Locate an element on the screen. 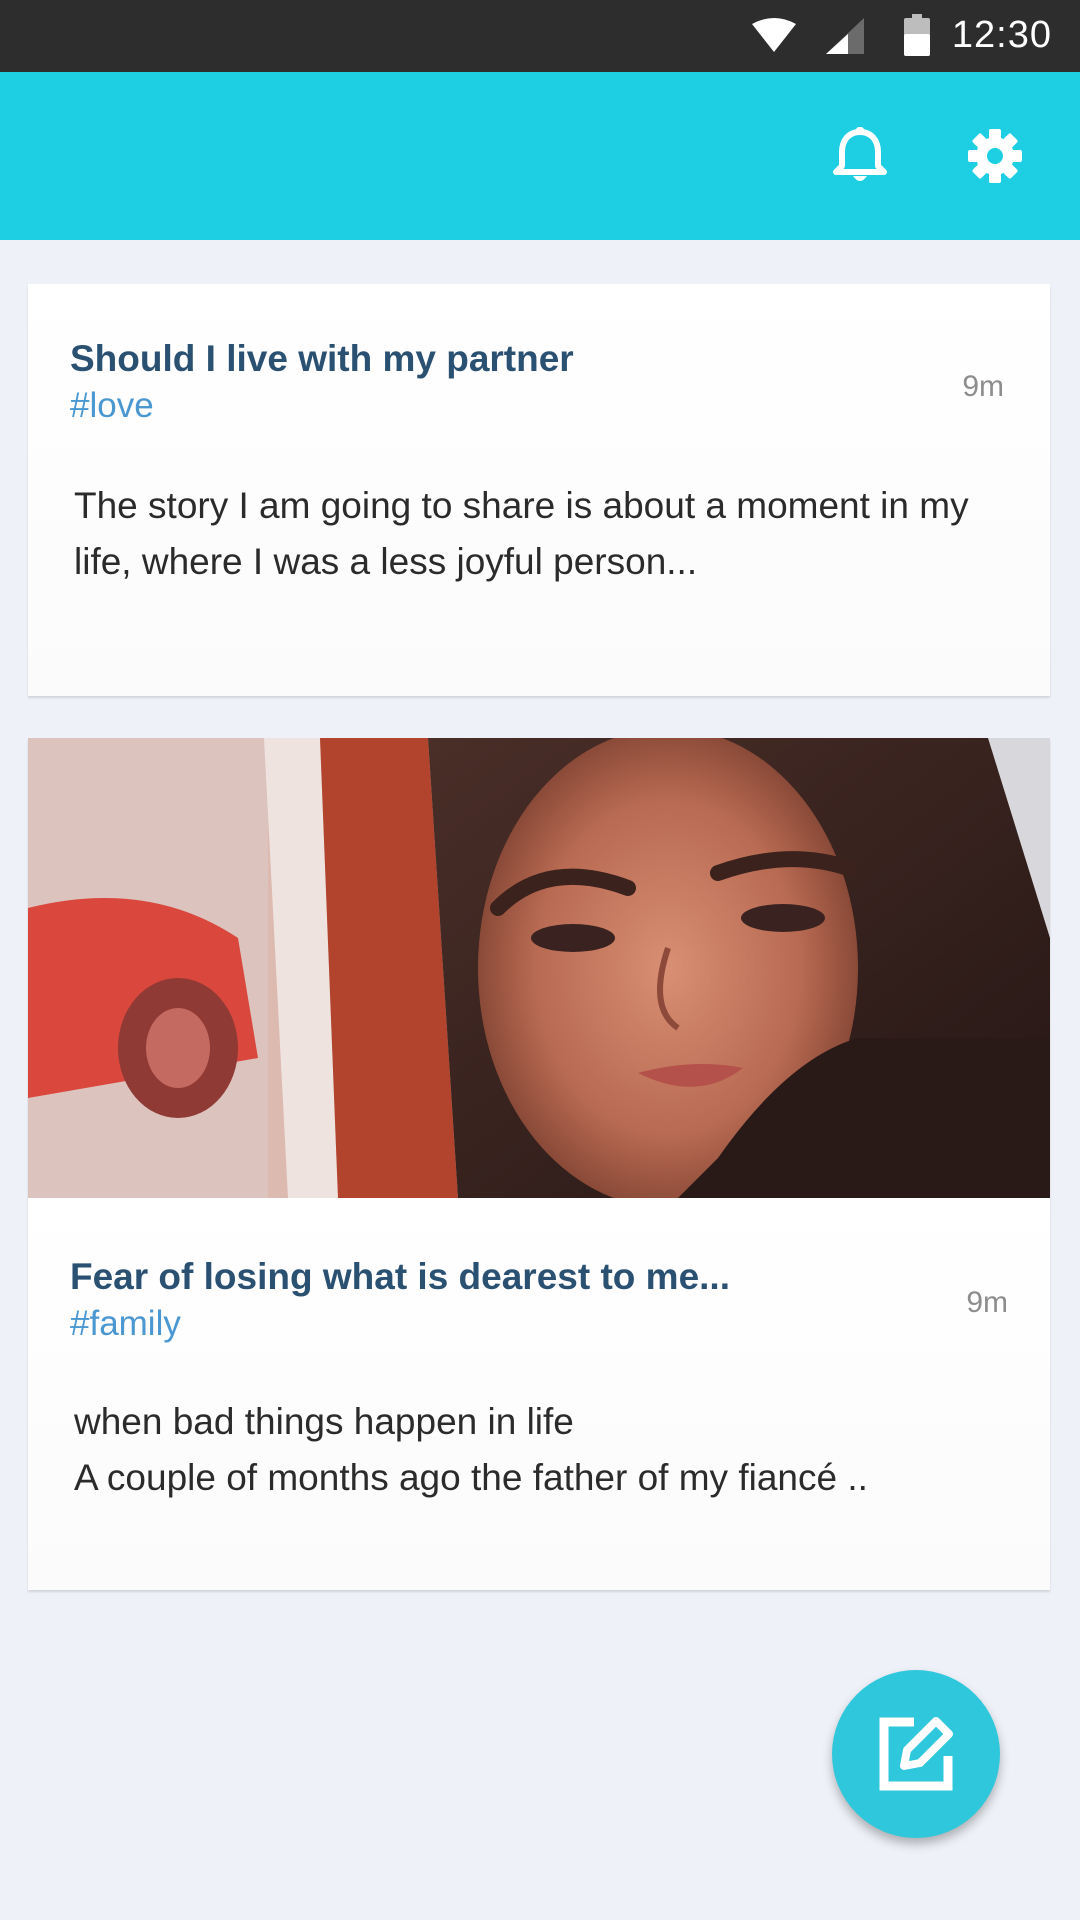  settings-button is located at coordinates (995, 156).